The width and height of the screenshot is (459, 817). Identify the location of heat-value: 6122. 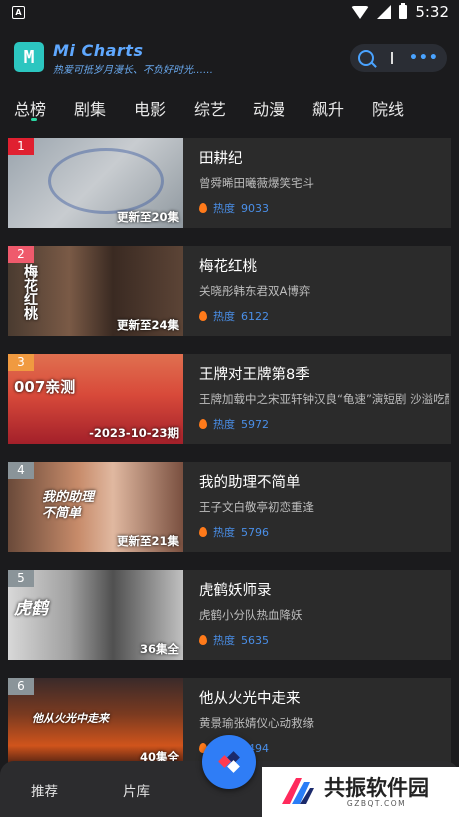
(255, 316).